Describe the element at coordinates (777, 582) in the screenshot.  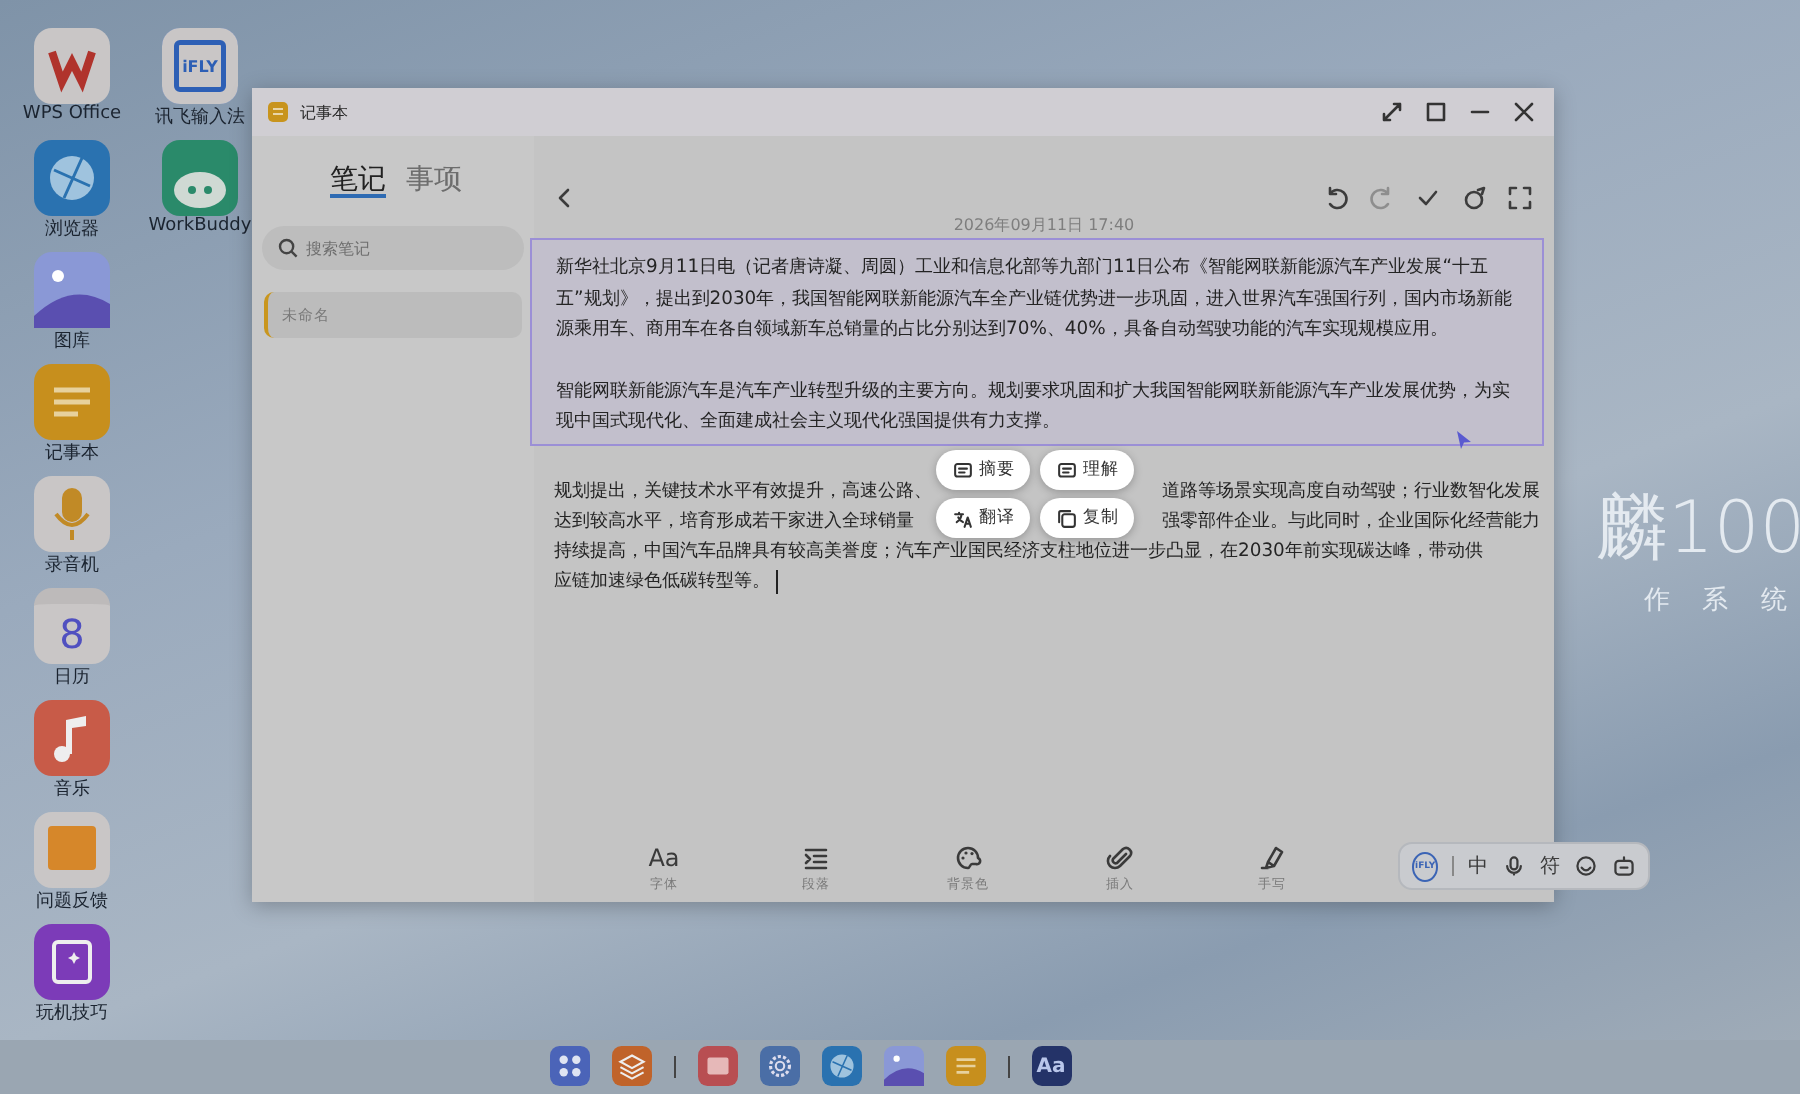
I see `text-cursor` at that location.